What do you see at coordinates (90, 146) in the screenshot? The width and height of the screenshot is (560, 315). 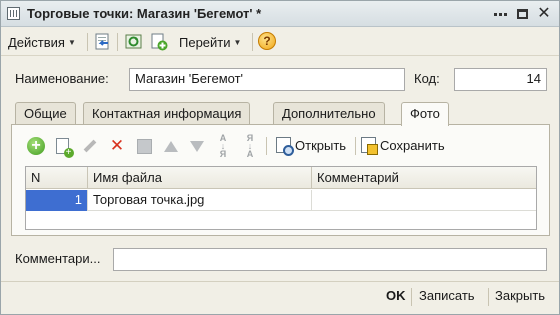 I see `edit-row-icon` at bounding box center [90, 146].